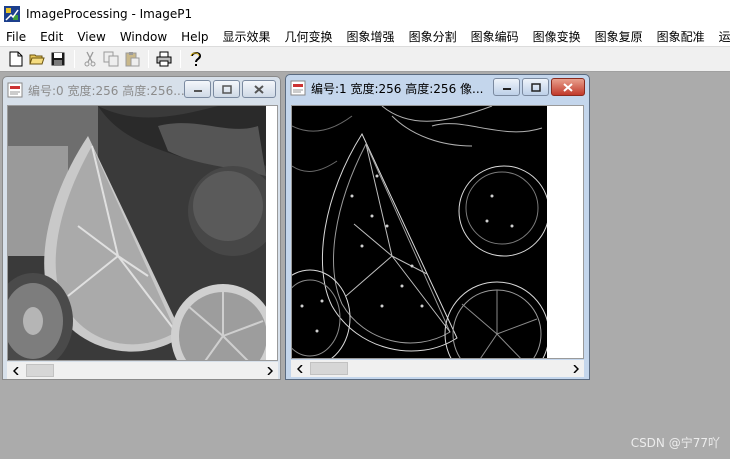  Describe the element at coordinates (495, 37) in the screenshot. I see `menu-image-encoding: 图象编码` at that location.